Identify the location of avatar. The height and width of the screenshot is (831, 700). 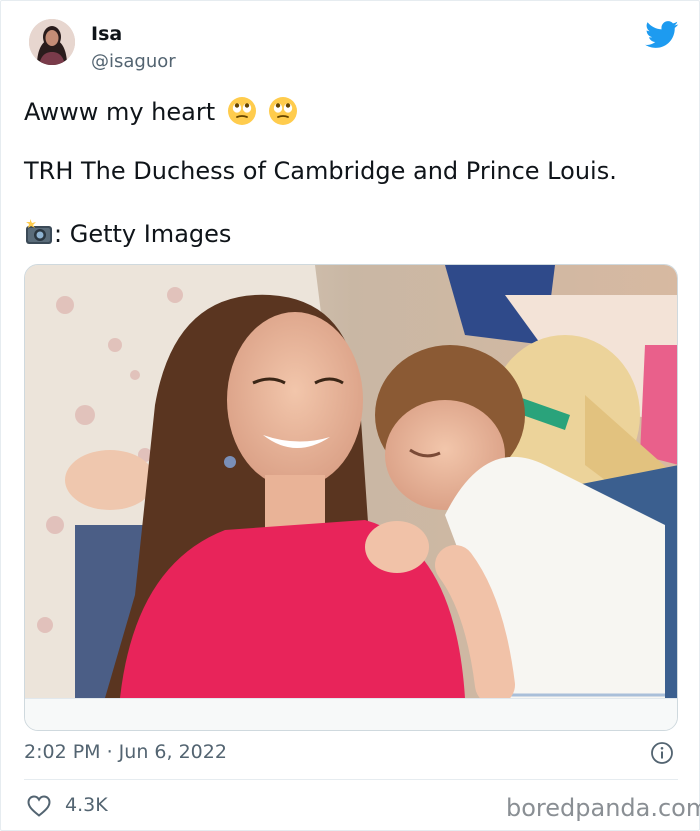
(52, 42).